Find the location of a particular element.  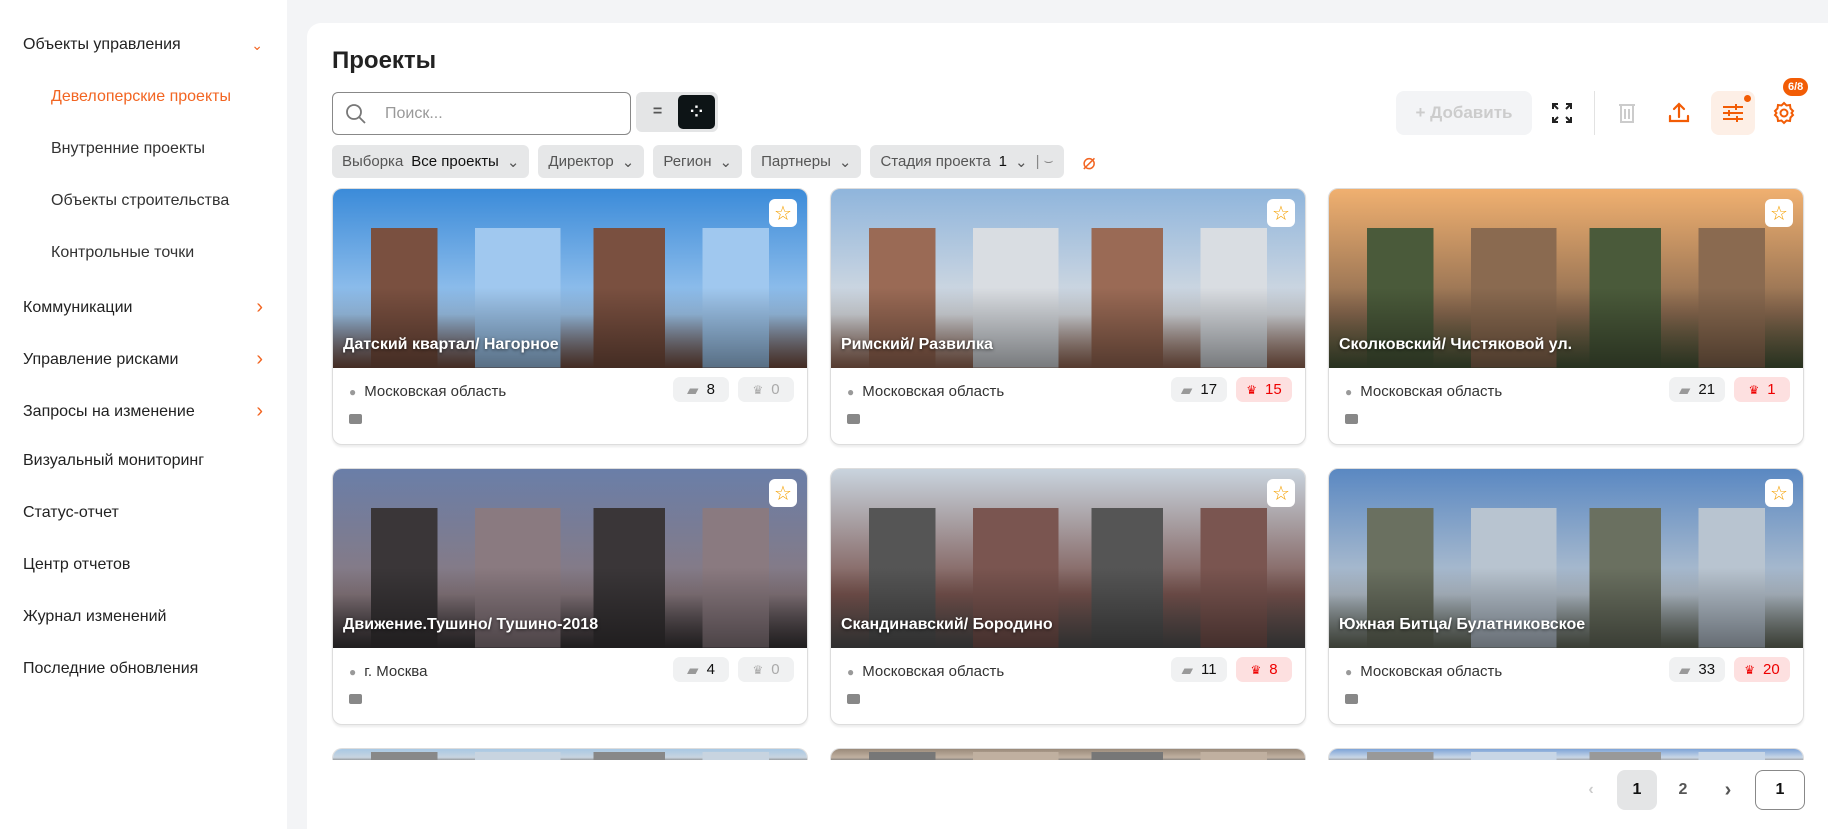

sidebar-item: Объекты строительства is located at coordinates (171, 201).